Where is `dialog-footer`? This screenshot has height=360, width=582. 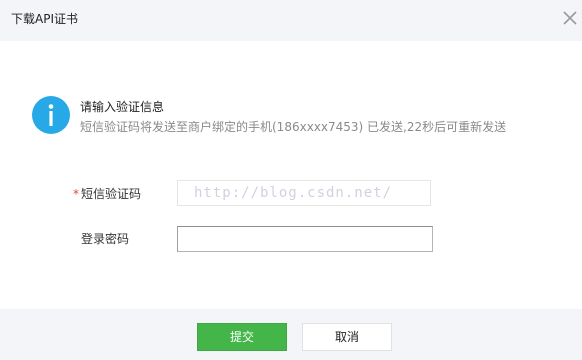 dialog-footer is located at coordinates (291, 334).